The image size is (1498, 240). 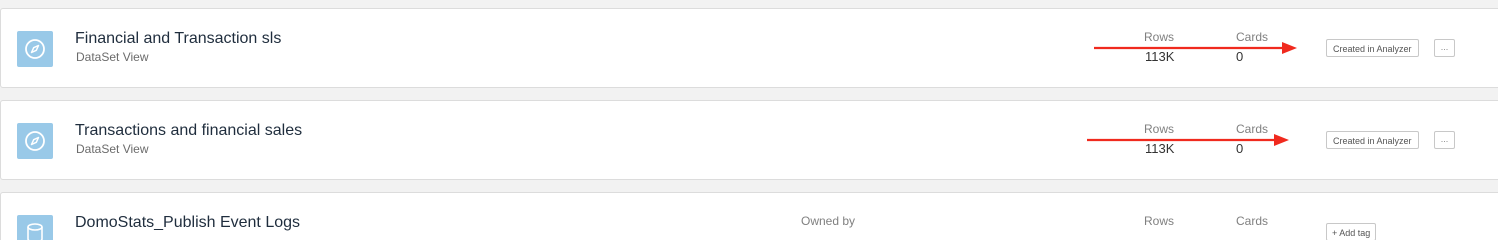 What do you see at coordinates (187, 223) in the screenshot?
I see `dataset-title: DomoStats_Publish Event Logs` at bounding box center [187, 223].